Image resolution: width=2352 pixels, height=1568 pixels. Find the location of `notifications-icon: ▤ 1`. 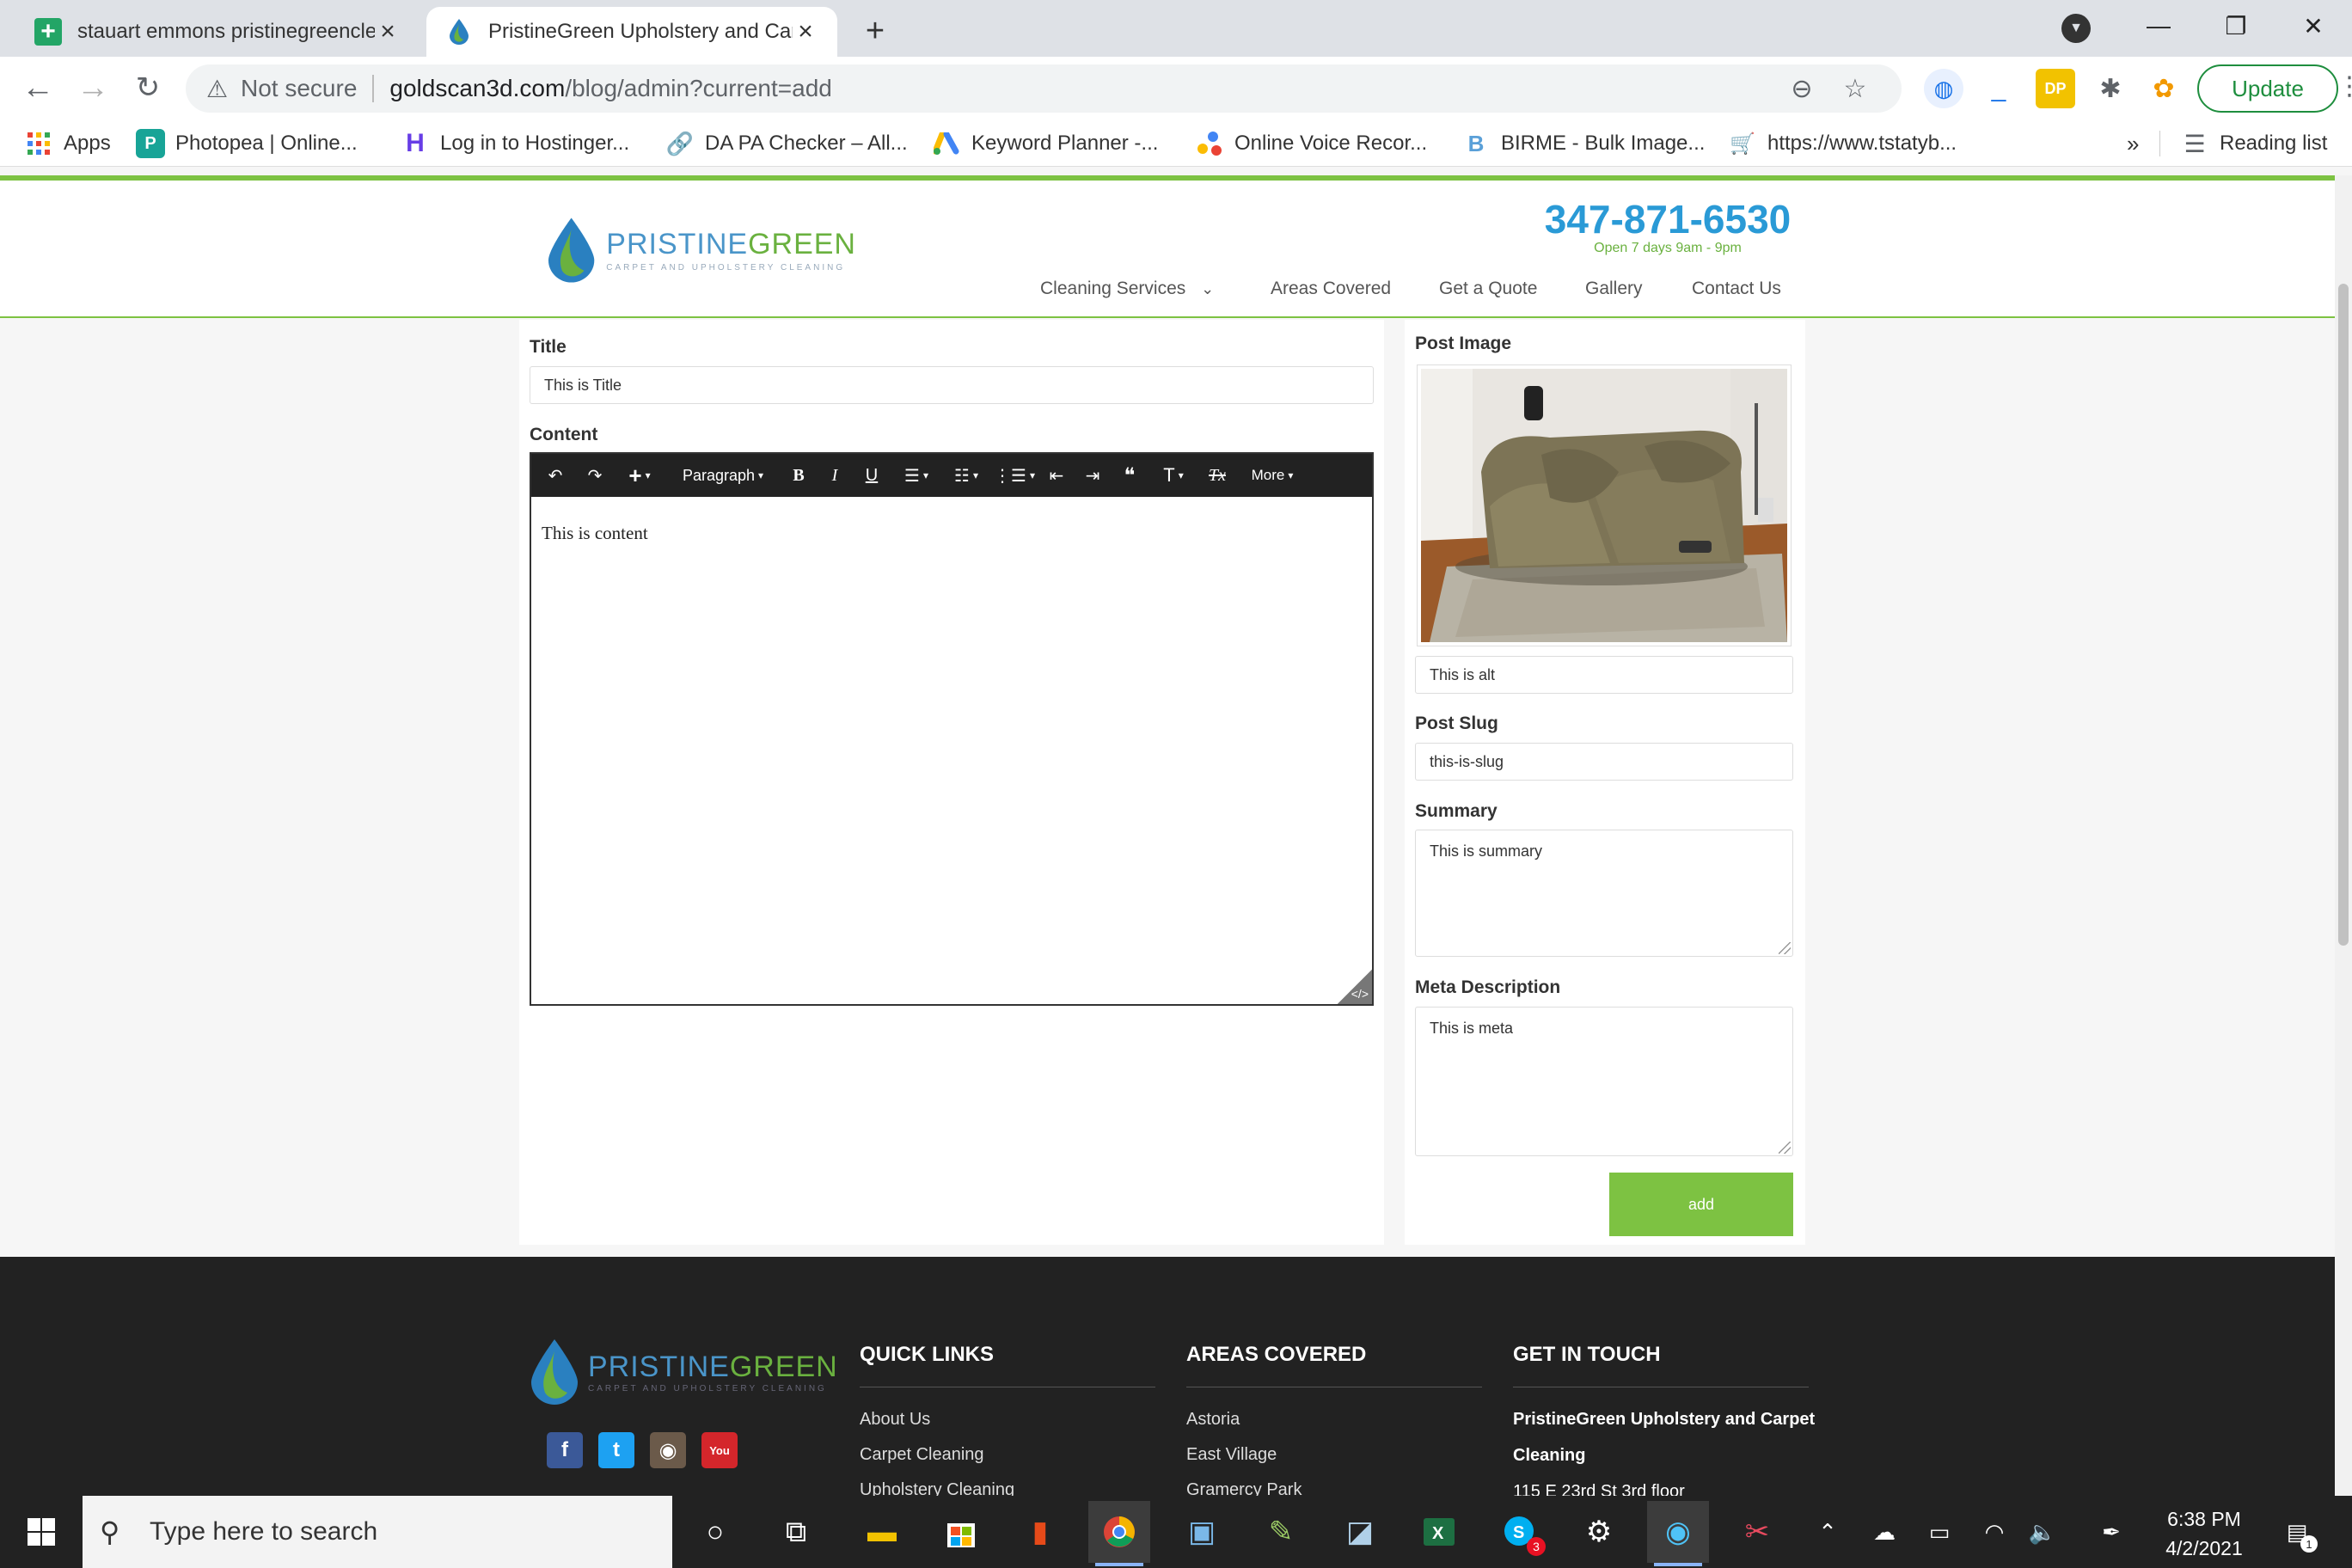

notifications-icon: ▤ 1 is located at coordinates (2298, 1533).